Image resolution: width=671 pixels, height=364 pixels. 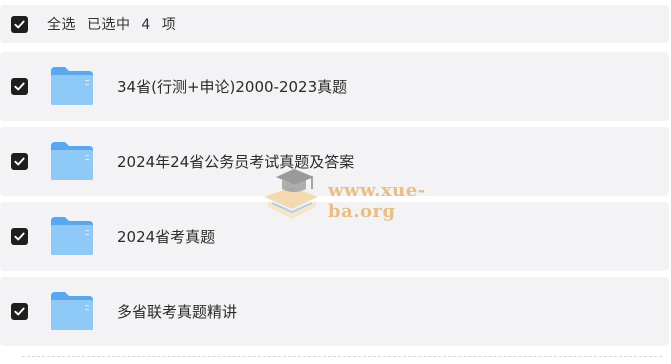 What do you see at coordinates (342, 356) in the screenshot?
I see `divider` at bounding box center [342, 356].